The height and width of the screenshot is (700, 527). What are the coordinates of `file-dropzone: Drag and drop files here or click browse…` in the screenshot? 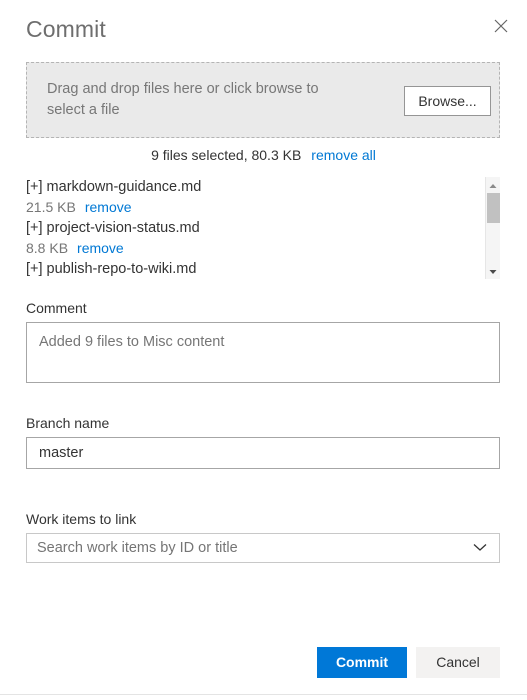 It's located at (263, 100).